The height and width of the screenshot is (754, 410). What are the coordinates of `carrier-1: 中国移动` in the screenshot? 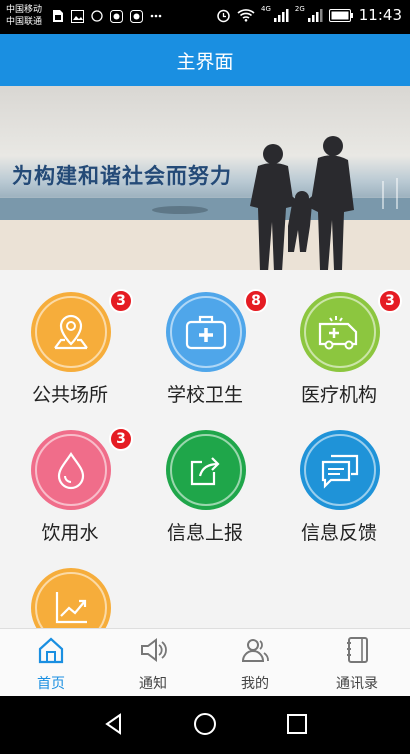 It's located at (24, 10).